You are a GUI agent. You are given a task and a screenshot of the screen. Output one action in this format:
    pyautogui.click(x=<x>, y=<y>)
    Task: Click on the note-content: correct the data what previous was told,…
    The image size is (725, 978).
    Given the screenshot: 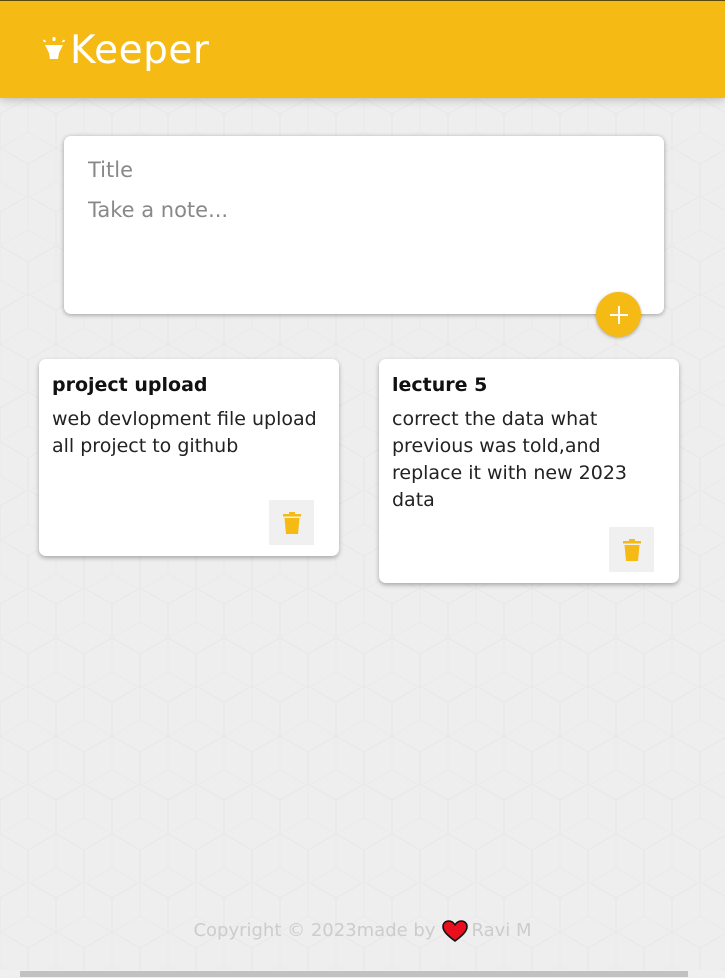 What is the action you would take?
    pyautogui.click(x=510, y=459)
    